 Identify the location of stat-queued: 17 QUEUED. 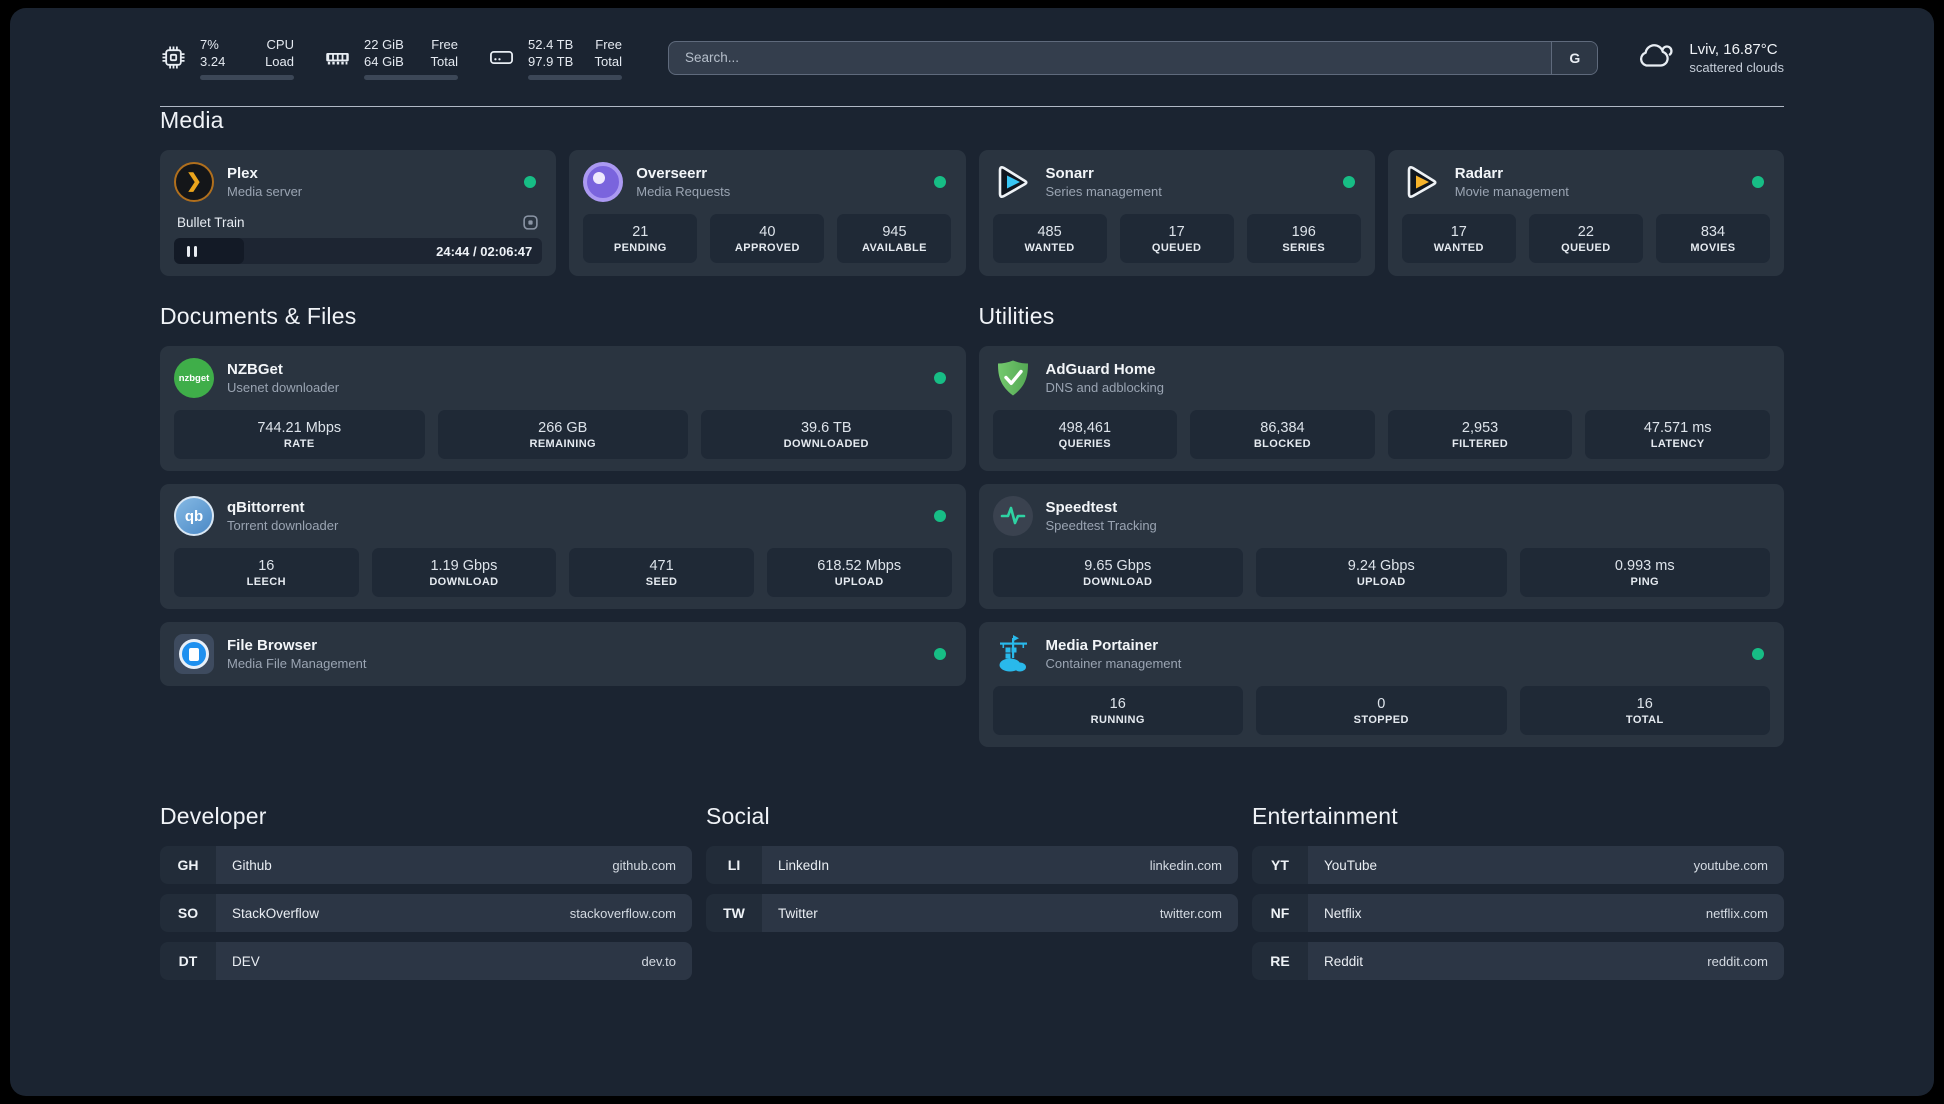
(1176, 238).